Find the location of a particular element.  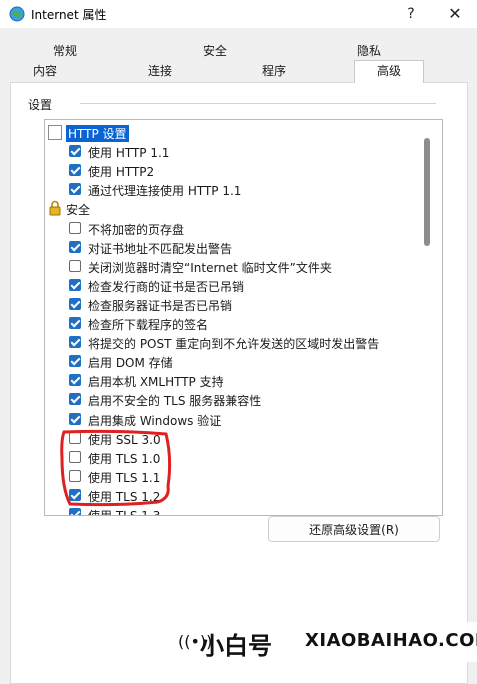

setting-row: 启用不安全的 TLS 服务器兼容性 is located at coordinates (235, 399).